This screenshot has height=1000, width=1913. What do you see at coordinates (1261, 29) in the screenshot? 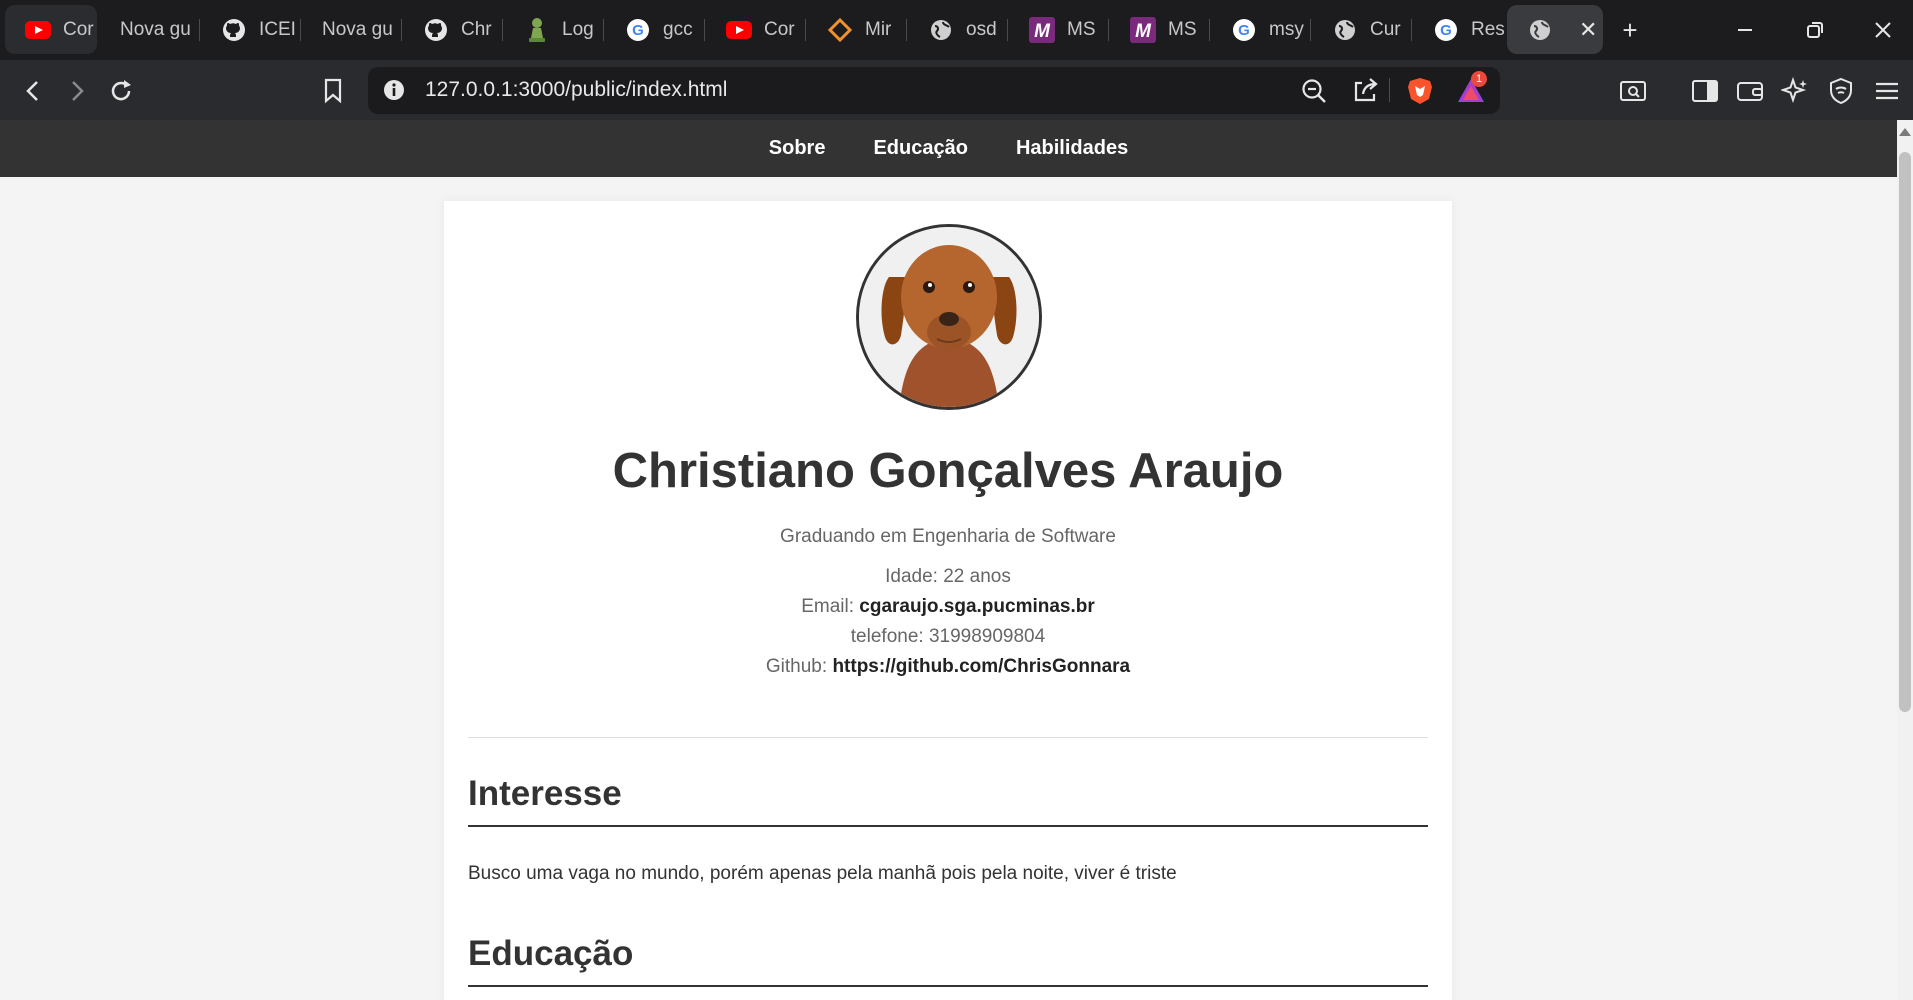
I see `tab-google-2: G msy` at bounding box center [1261, 29].